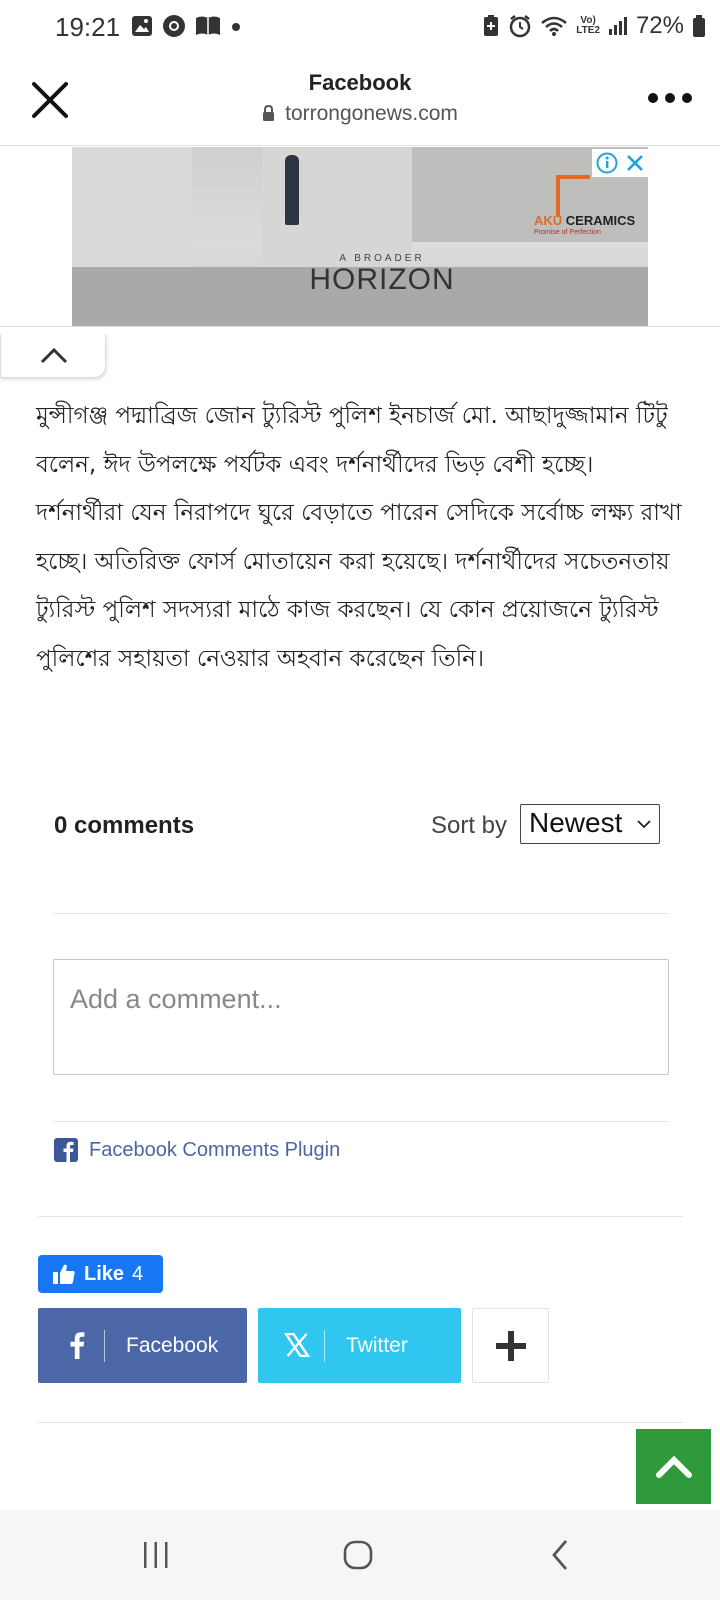 Image resolution: width=720 pixels, height=1600 pixels. I want to click on in-app-browser-header: Facebook torrongonews.com, so click(360, 101).